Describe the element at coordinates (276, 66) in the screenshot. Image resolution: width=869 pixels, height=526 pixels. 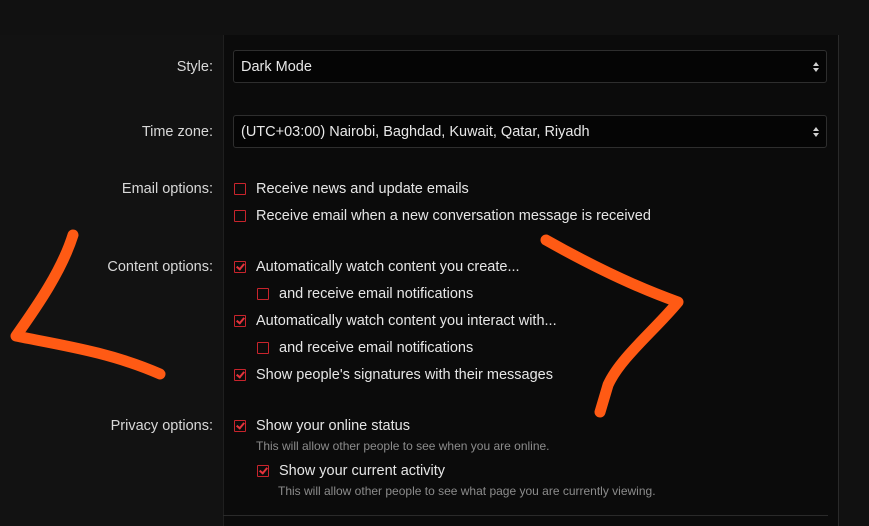
I see `style-select-value: Dark Mode` at that location.